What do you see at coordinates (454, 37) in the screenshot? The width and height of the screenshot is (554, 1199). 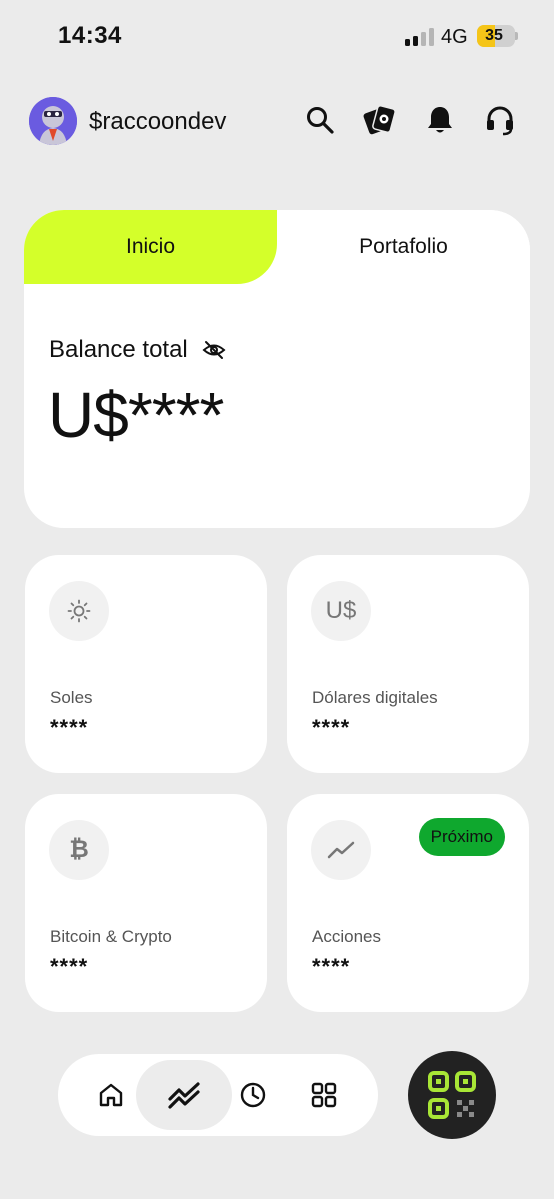 I see `network-type: 4G` at bounding box center [454, 37].